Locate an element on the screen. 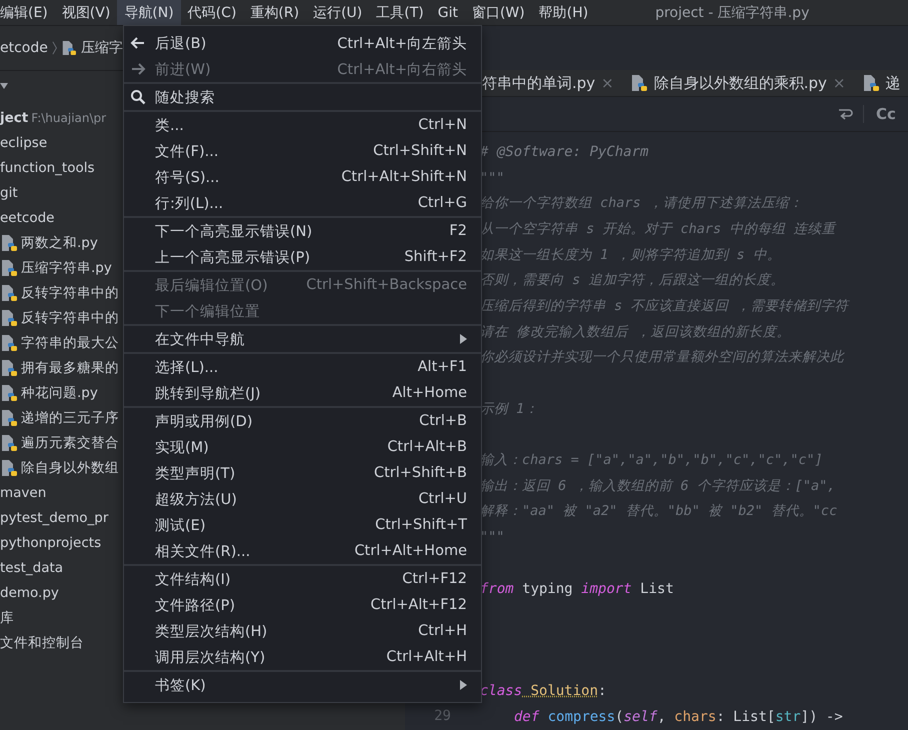  menu-item: 类型声明(T) Ctrl+Shift+B is located at coordinates (302, 473).